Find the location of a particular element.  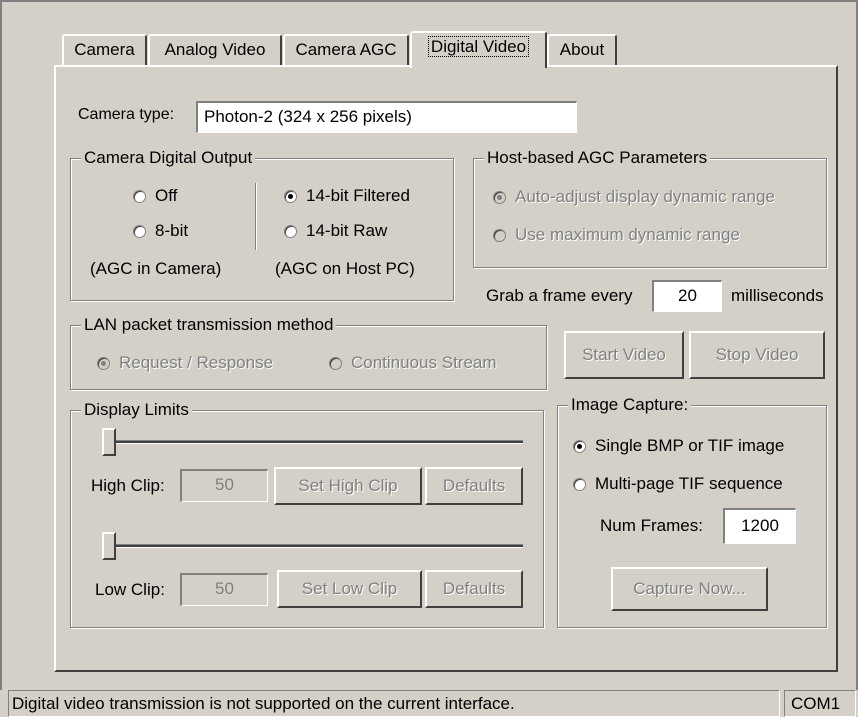

tab-camera: Camera is located at coordinates (104, 49).